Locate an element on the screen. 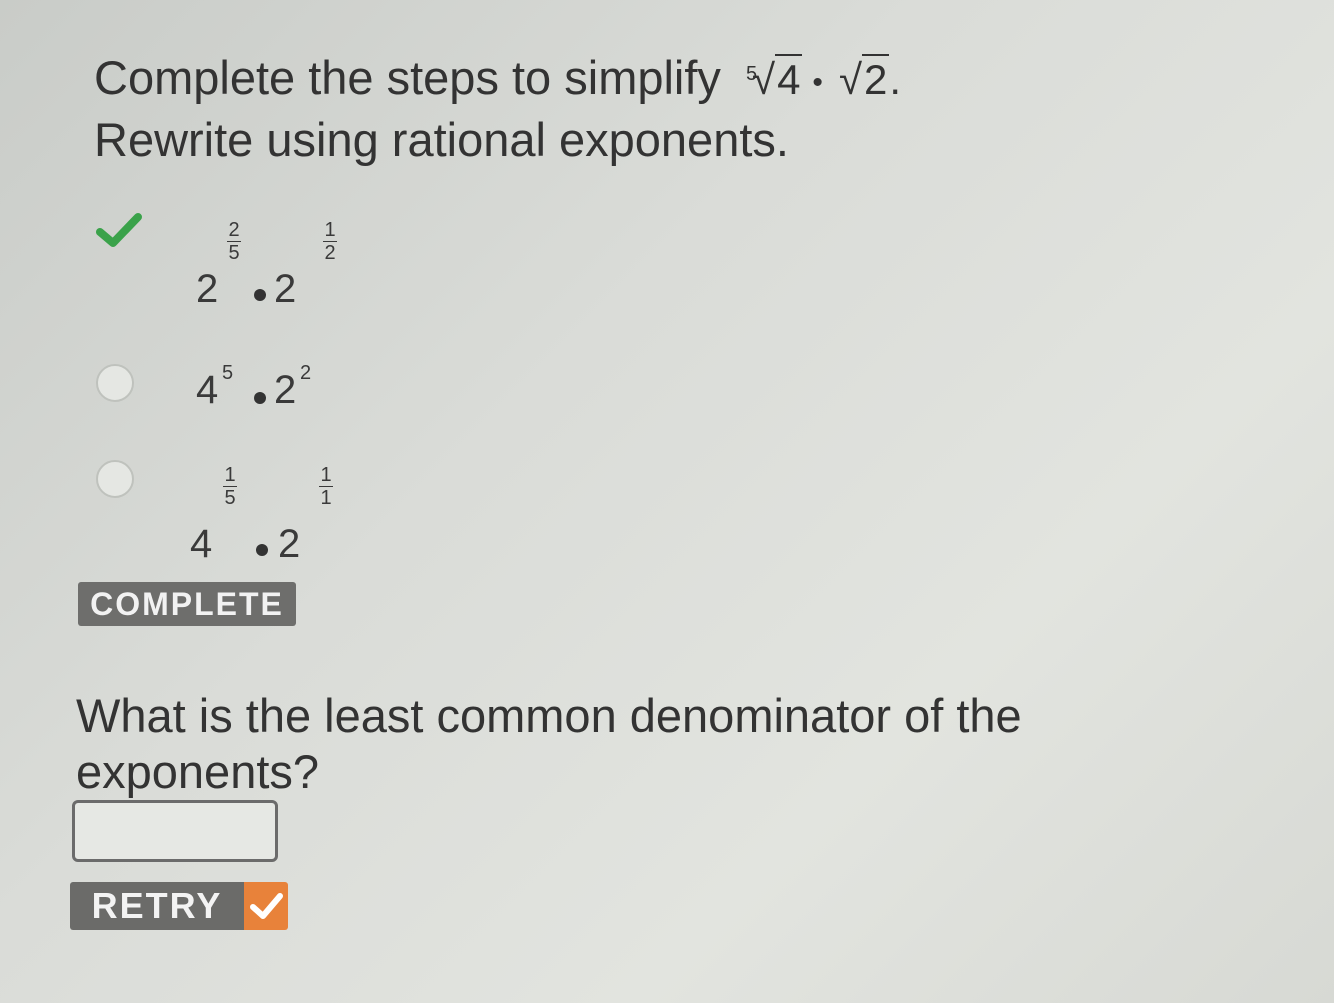 This screenshot has height=1003, width=1334. root-index: 5 is located at coordinates (752, 74).